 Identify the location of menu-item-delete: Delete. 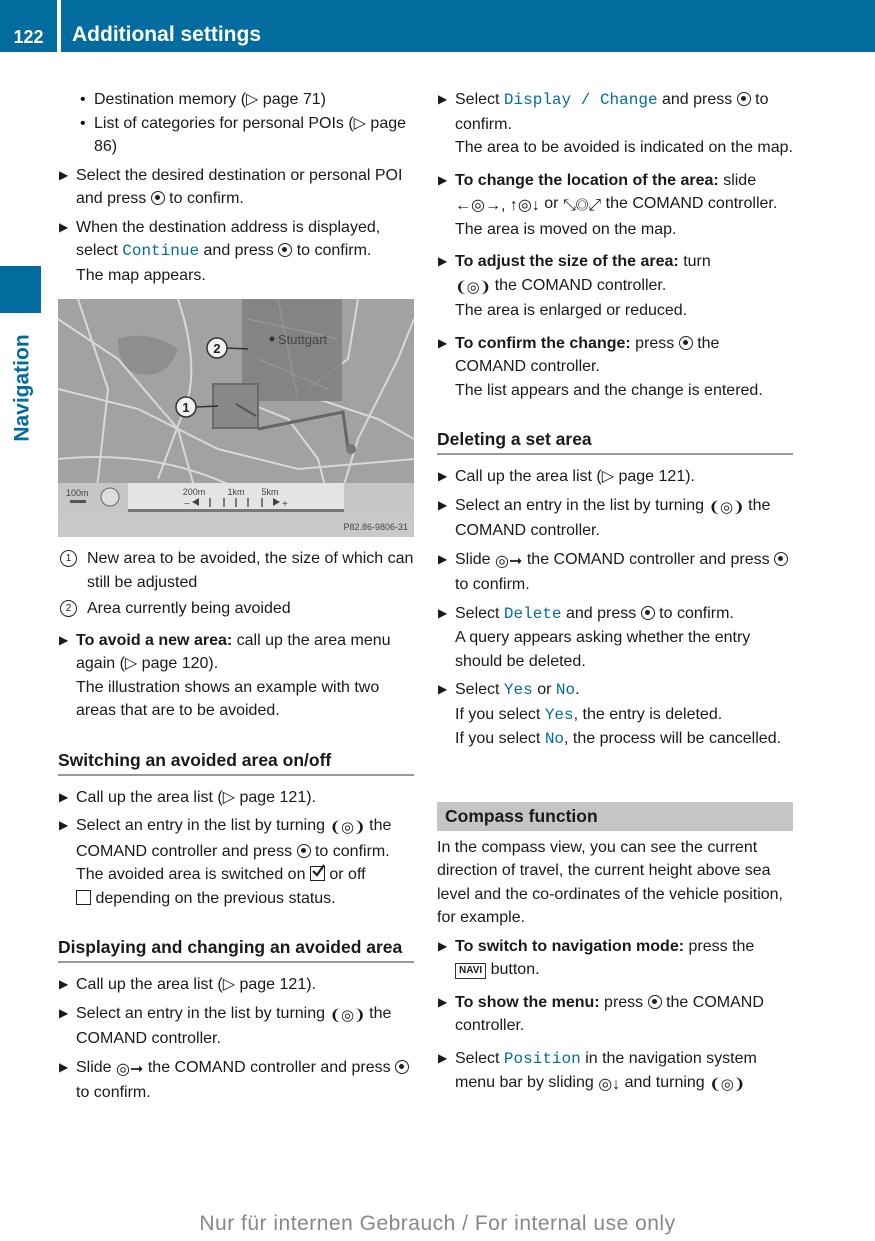
(533, 614).